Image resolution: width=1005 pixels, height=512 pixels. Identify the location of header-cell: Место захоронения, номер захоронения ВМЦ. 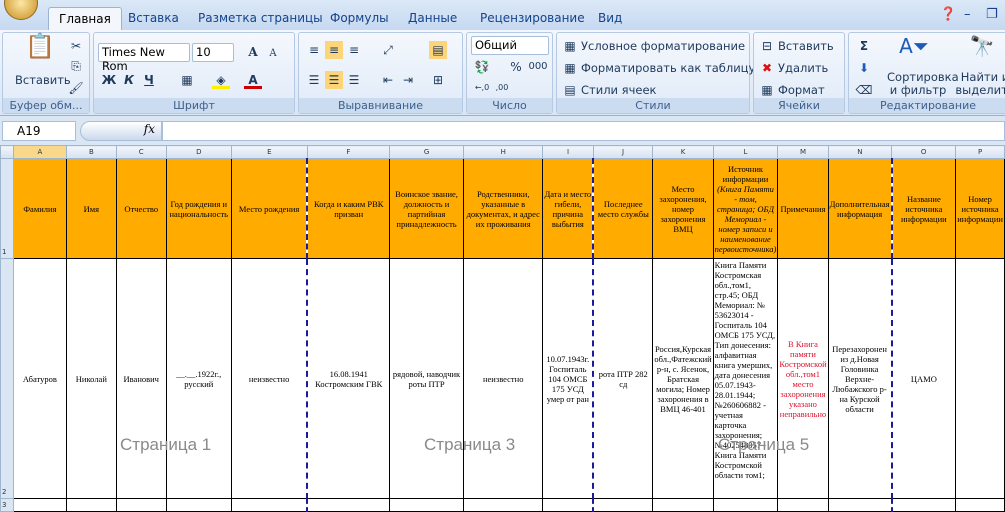
(683, 208).